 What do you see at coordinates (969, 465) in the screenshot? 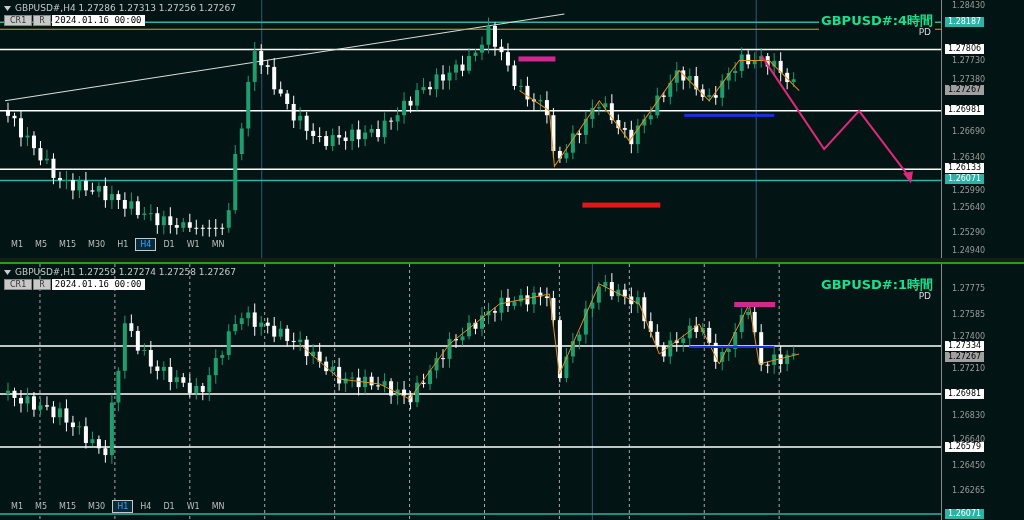
I see `price-tick: 1.26450` at bounding box center [969, 465].